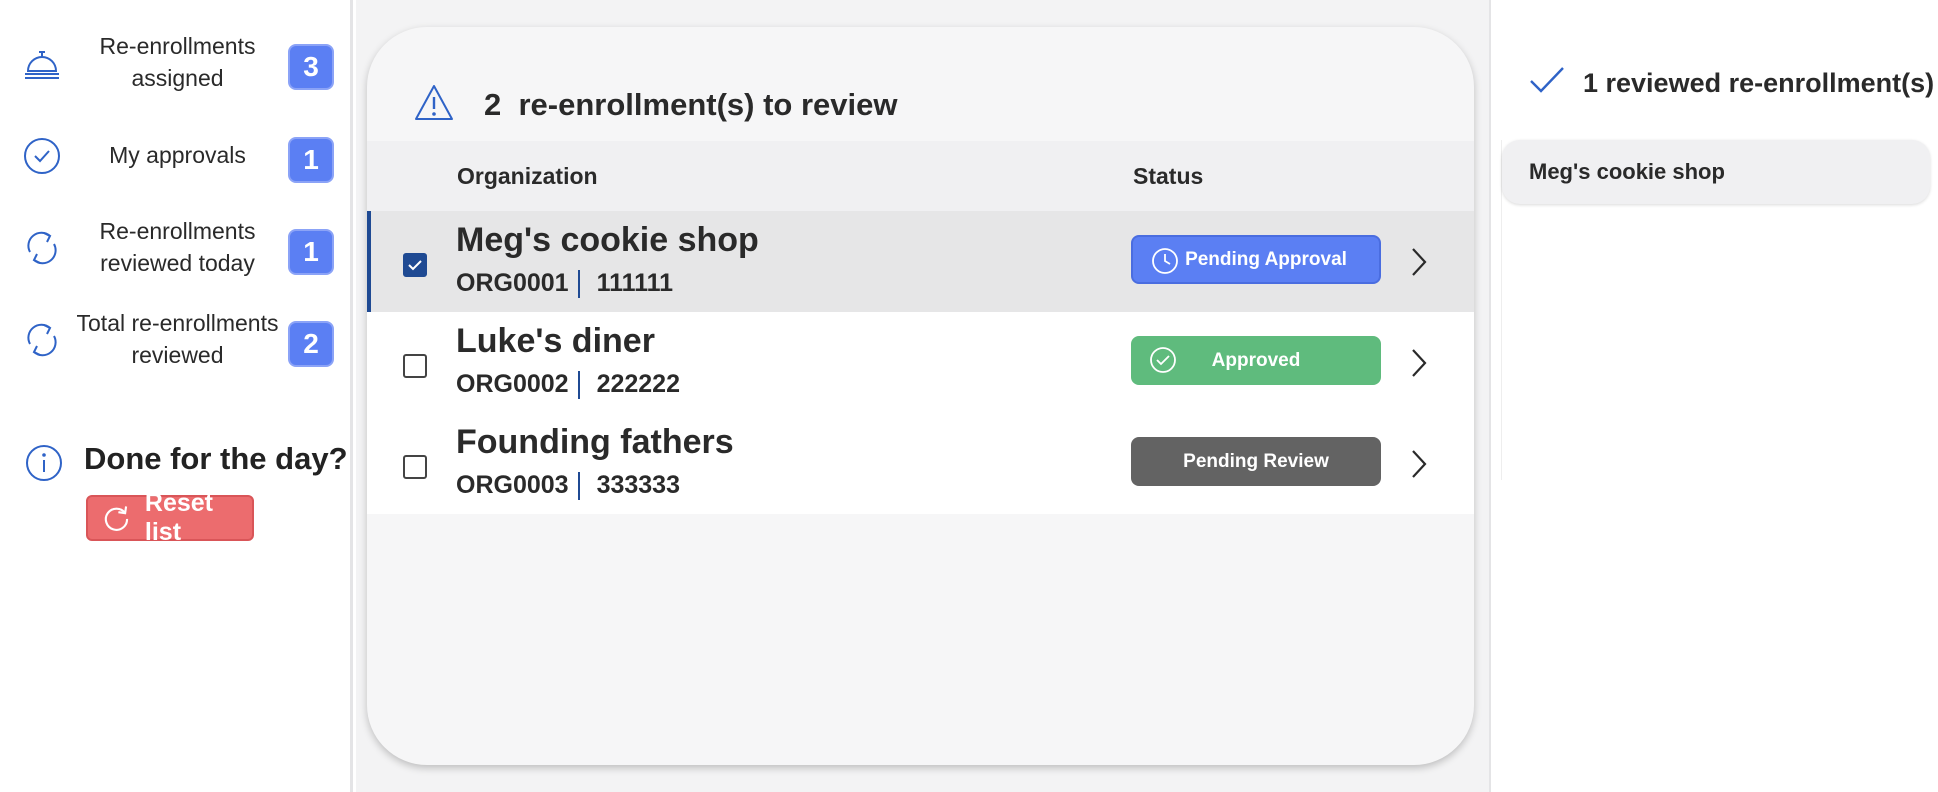 The image size is (1938, 792). I want to click on organization-number: 333333, so click(638, 485).